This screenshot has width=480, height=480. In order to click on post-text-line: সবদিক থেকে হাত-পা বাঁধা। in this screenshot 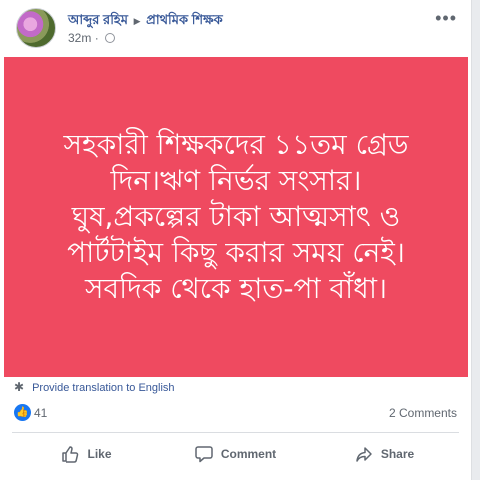, I will do `click(236, 288)`.